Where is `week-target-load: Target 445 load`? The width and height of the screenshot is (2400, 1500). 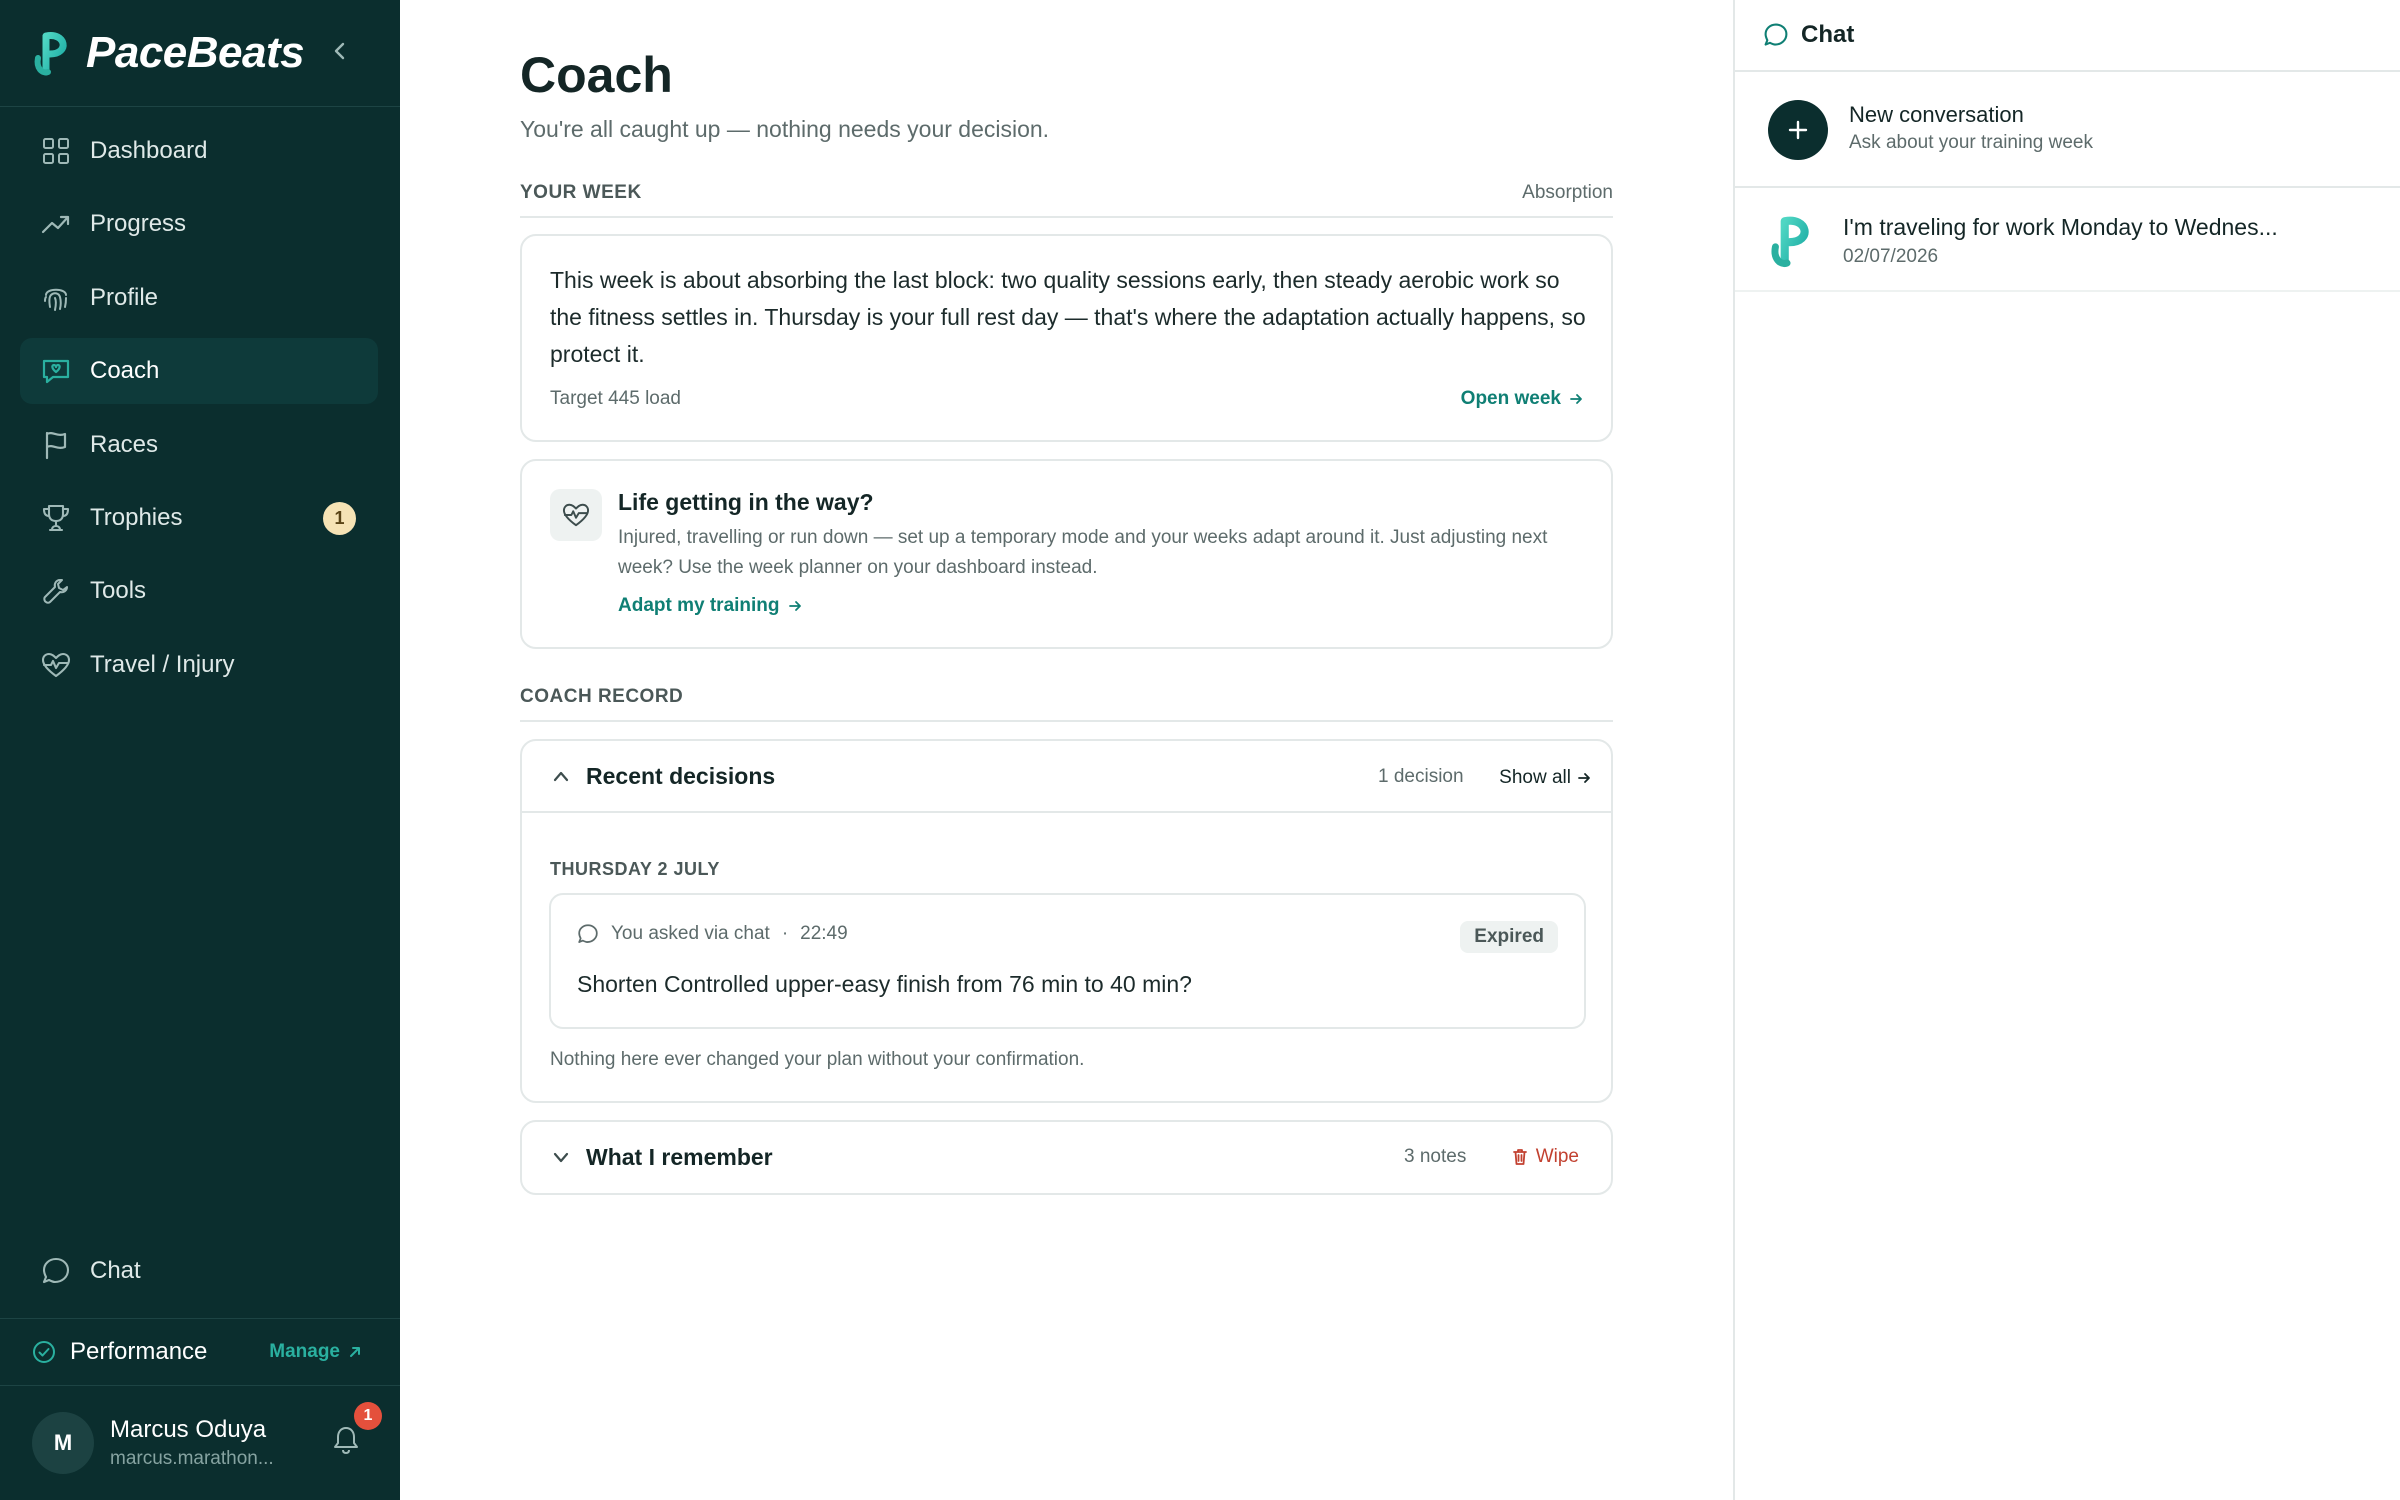
week-target-load: Target 445 load is located at coordinates (615, 398).